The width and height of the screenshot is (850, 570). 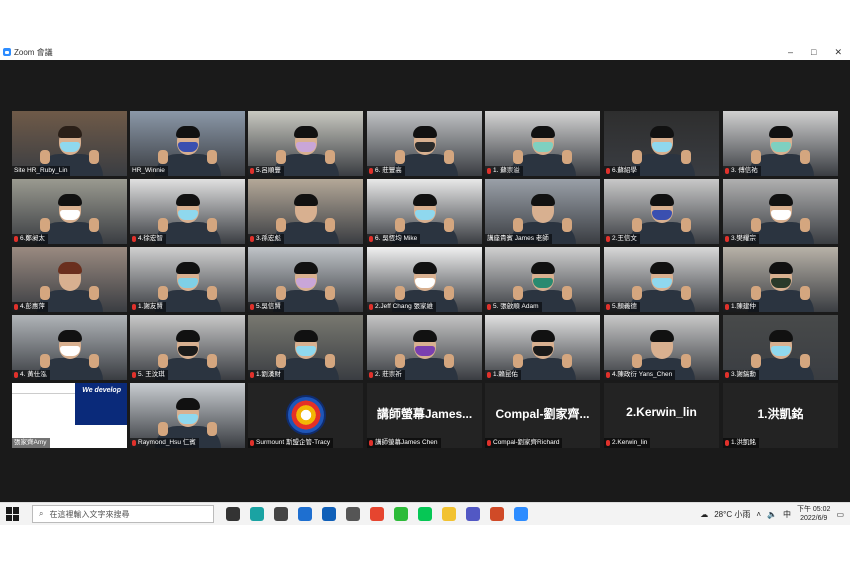 What do you see at coordinates (424, 347) in the screenshot?
I see `participant-tile: 2. 莊崇祈` at bounding box center [424, 347].